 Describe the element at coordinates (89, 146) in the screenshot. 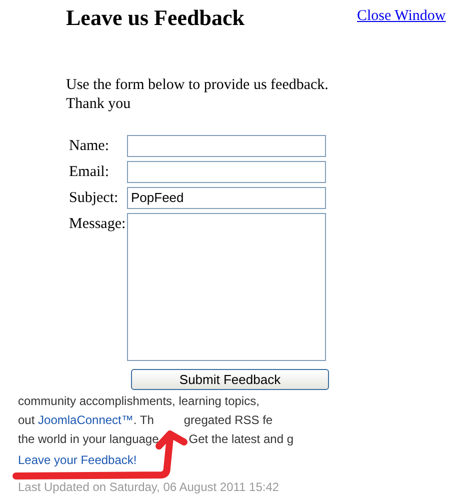

I see `field-label: Name:` at that location.